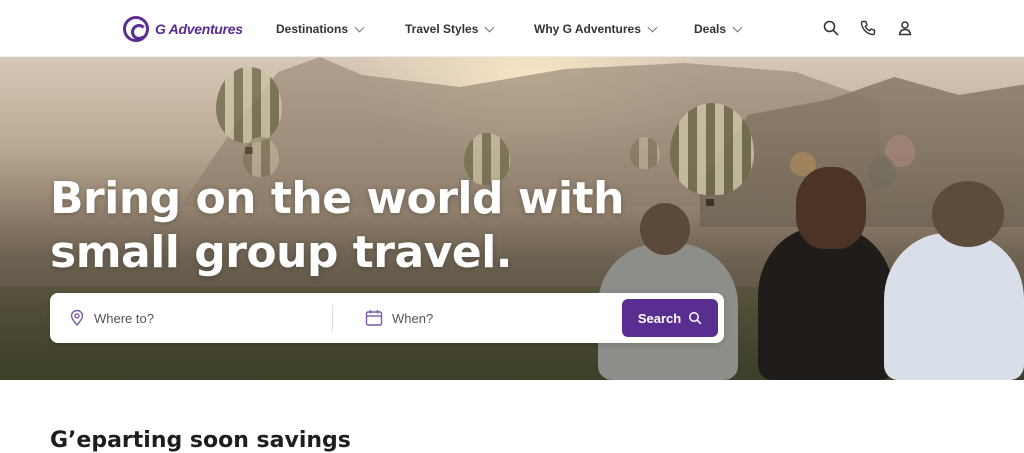 The image size is (1024, 453). Describe the element at coordinates (492, 318) in the screenshot. I see `when-input` at that location.